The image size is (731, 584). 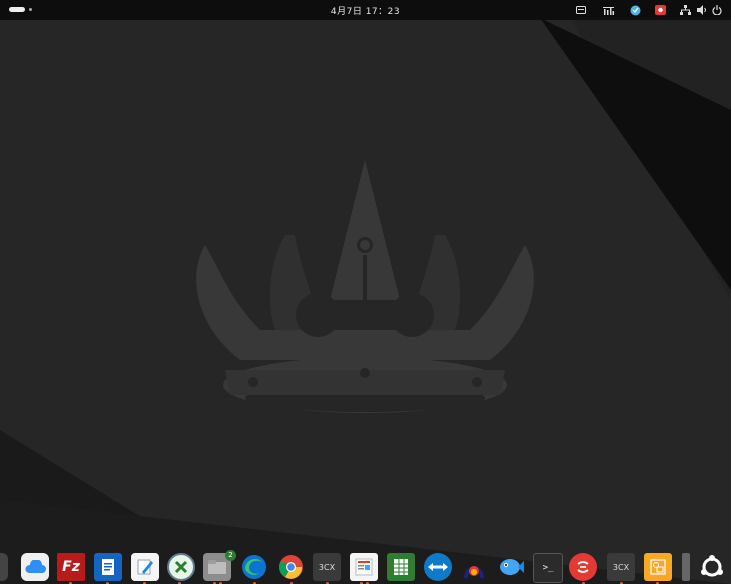 I want to click on crossover-icon, so click(x=181, y=567).